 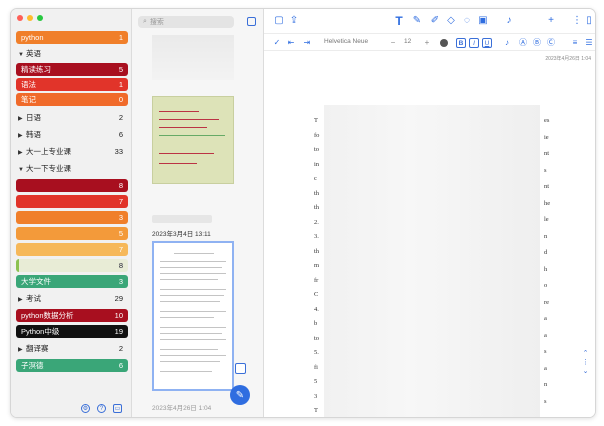 What do you see at coordinates (509, 21) in the screenshot?
I see `microphone-icon: ♪` at bounding box center [509, 21].